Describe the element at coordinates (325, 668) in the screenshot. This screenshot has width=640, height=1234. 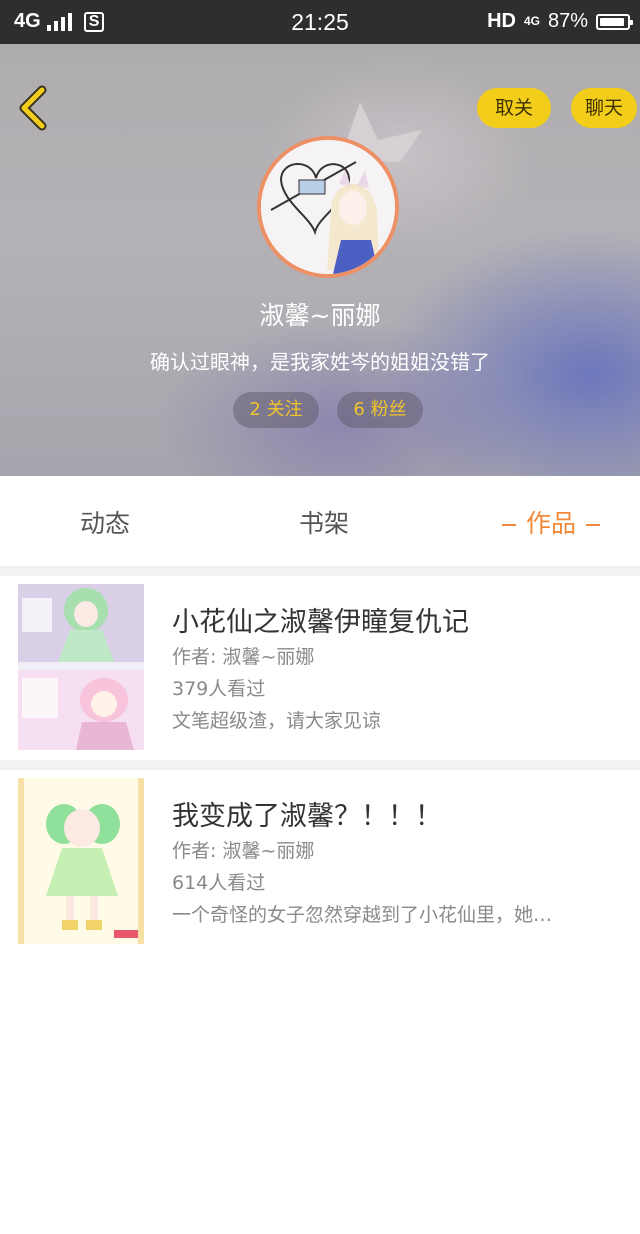
I see `work-item: 小花仙之淑馨伊瞳复仇记 作者: 淑馨~丽娜 379人看过 文笔超级渣，请大家见谅` at that location.